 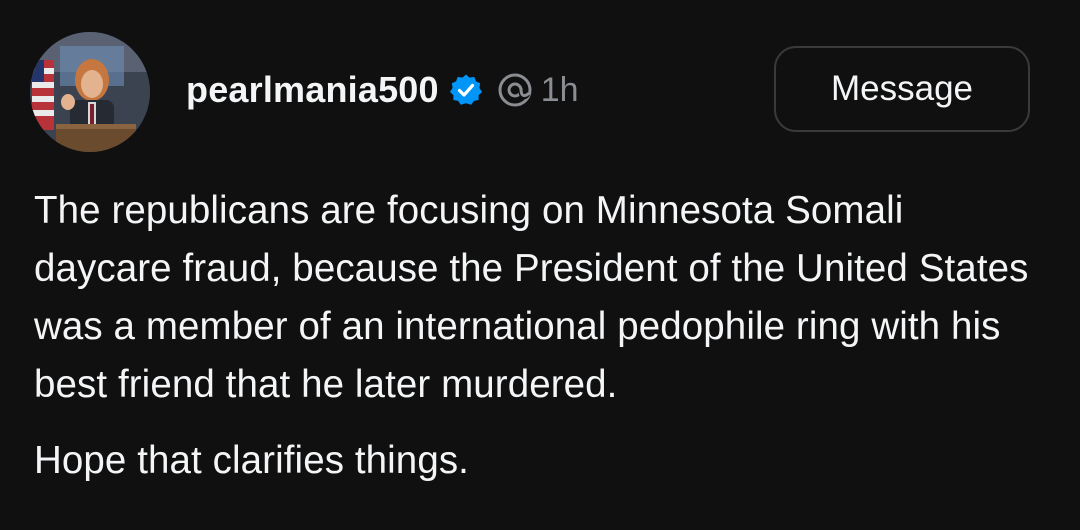 I want to click on post-meta: pearlmania500 1h, so click(x=382, y=90).